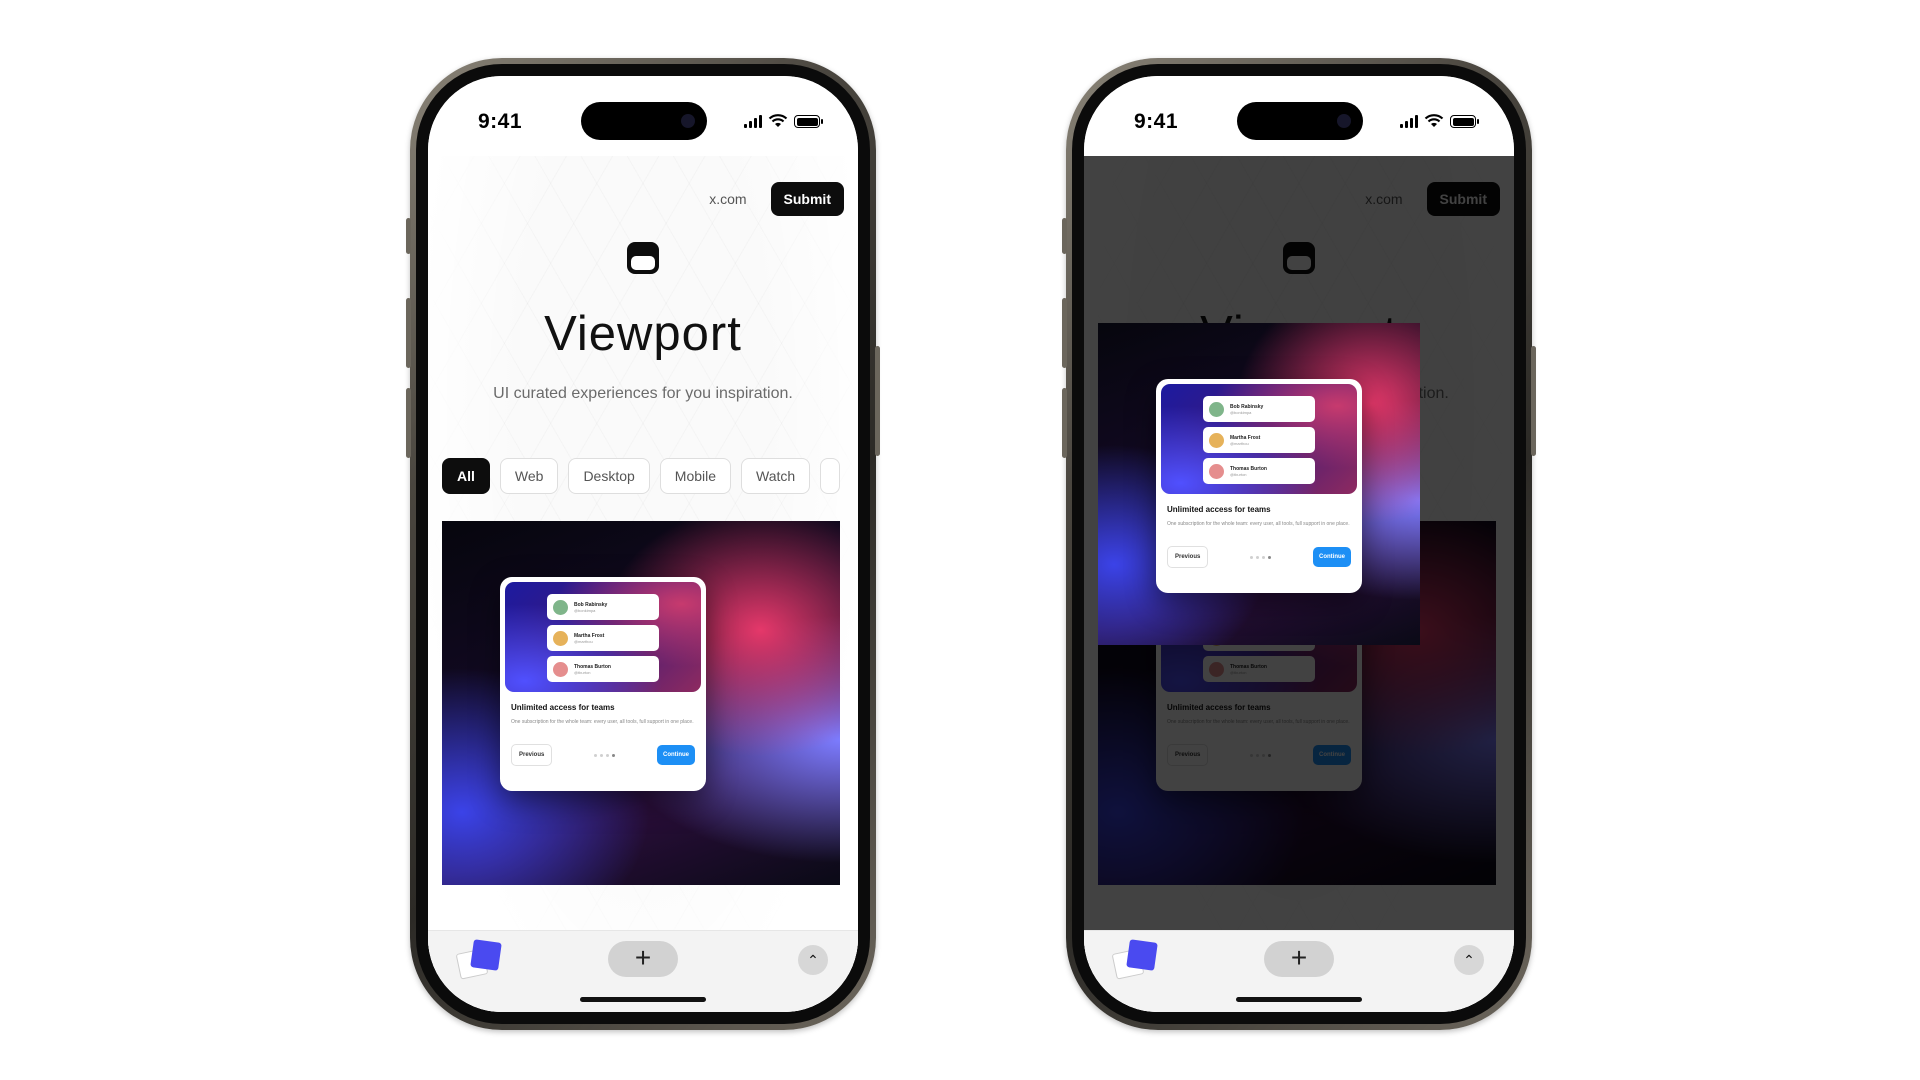 The image size is (1920, 1080). Describe the element at coordinates (466, 476) in the screenshot. I see `filter-all: All` at that location.